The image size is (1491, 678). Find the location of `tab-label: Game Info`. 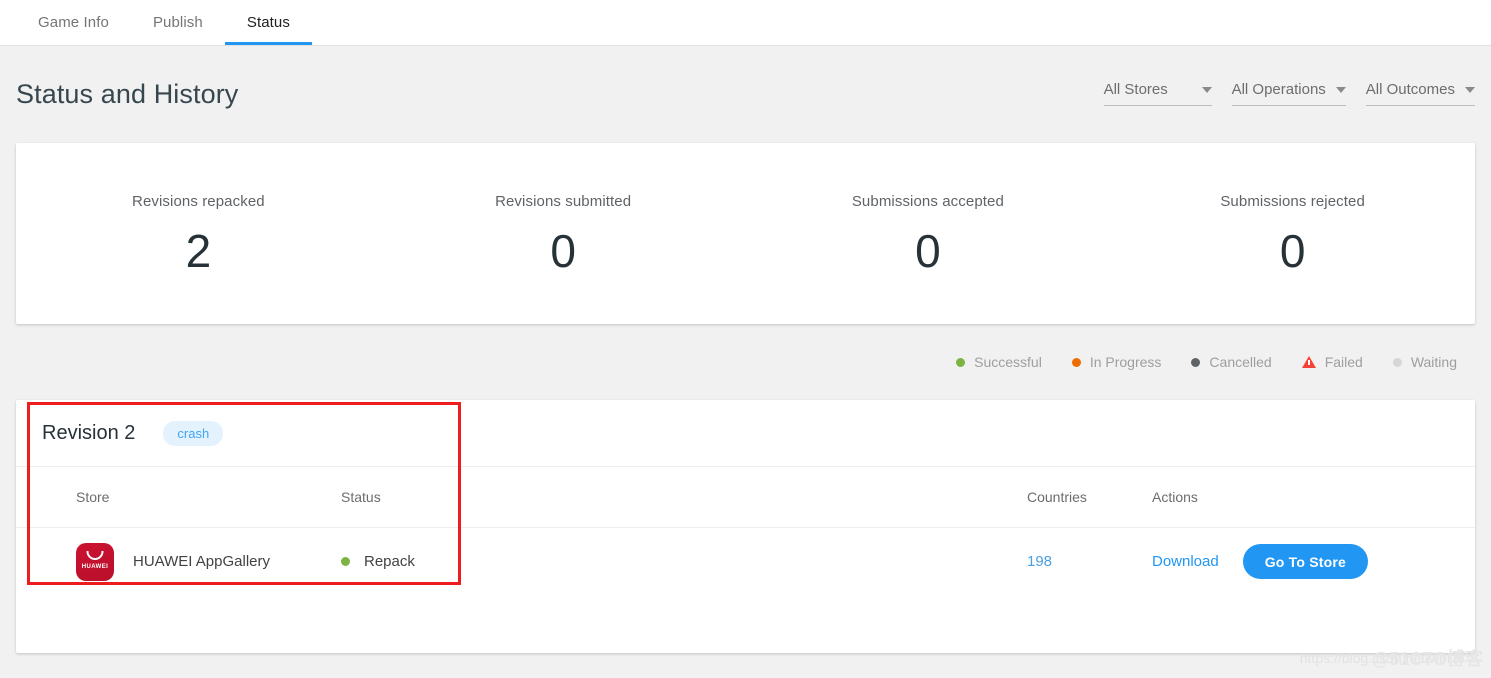

tab-label: Game Info is located at coordinates (73, 22).